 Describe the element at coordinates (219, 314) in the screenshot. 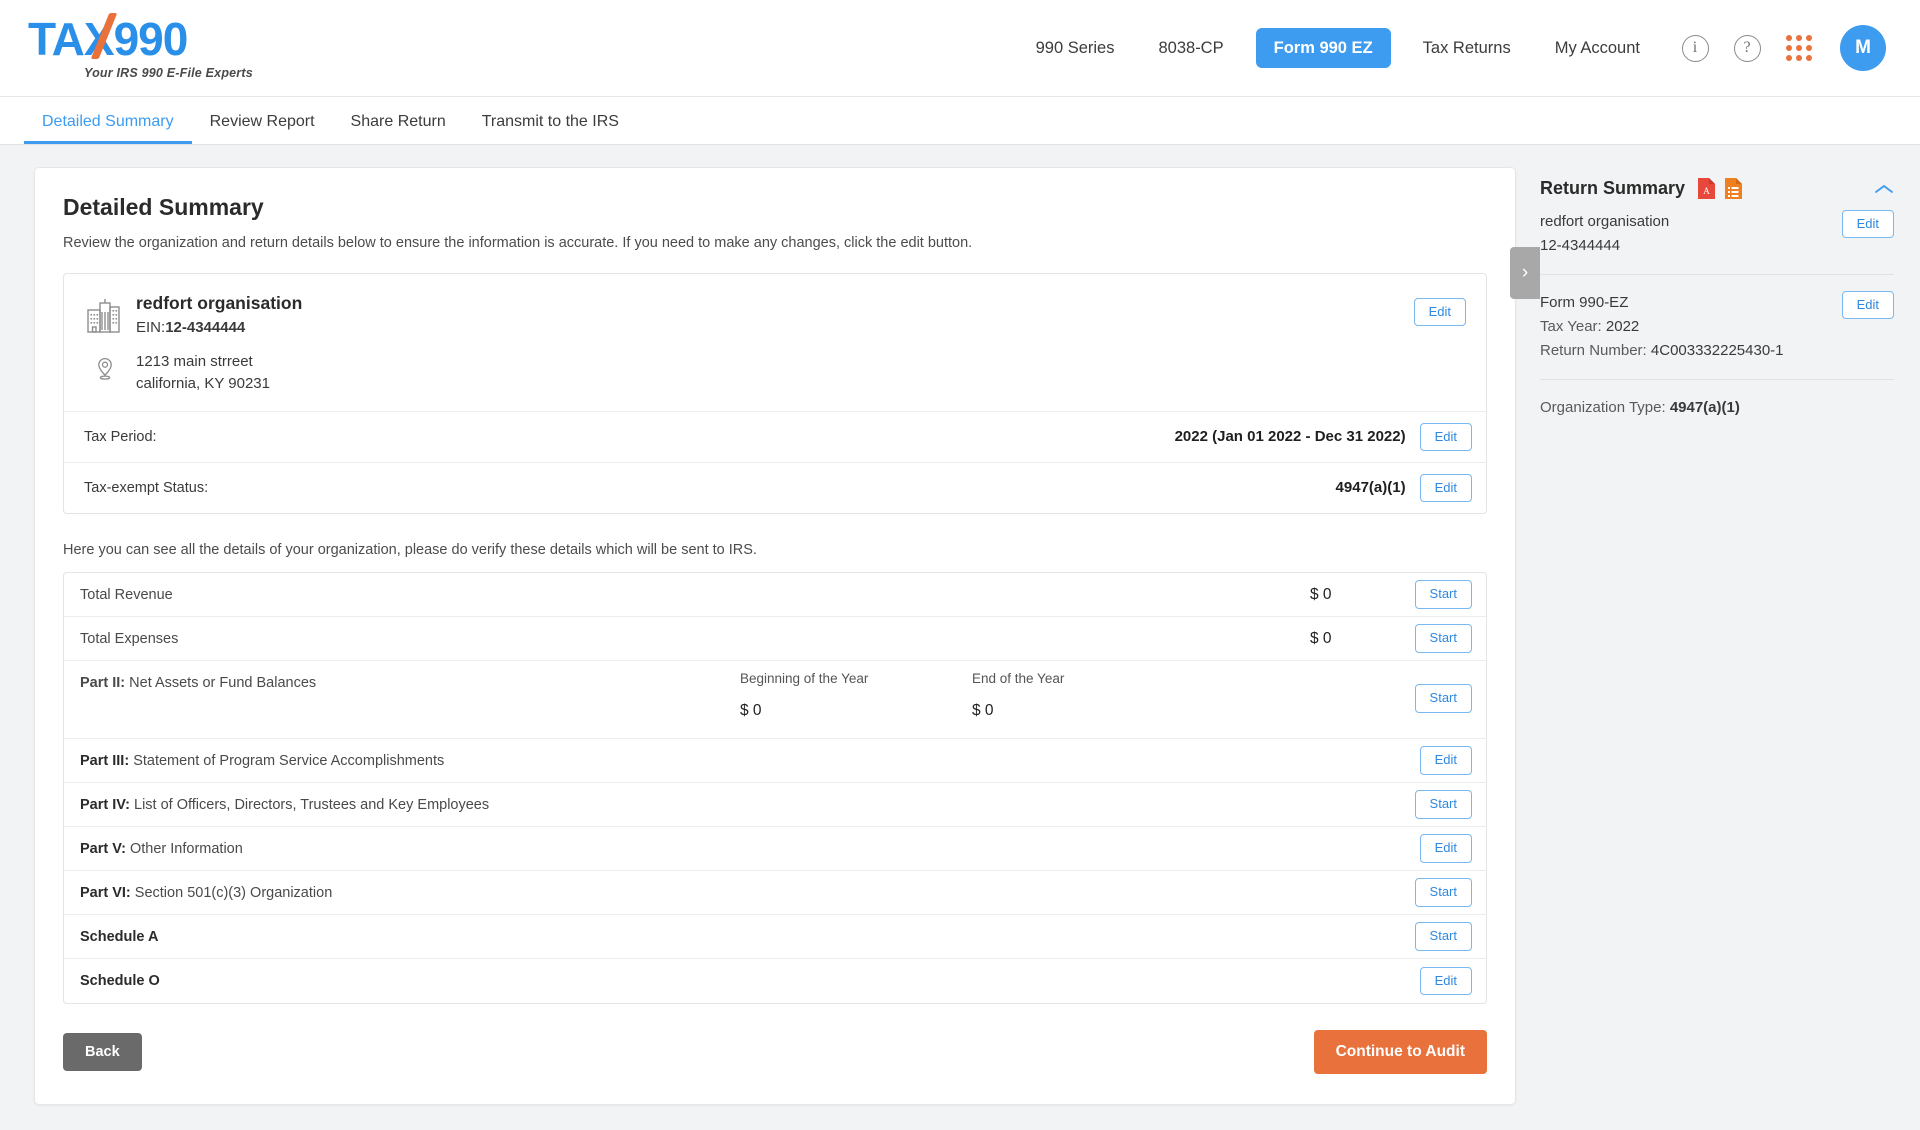

I see `organization-identity: redfort organisation EIN:12-4344444` at that location.